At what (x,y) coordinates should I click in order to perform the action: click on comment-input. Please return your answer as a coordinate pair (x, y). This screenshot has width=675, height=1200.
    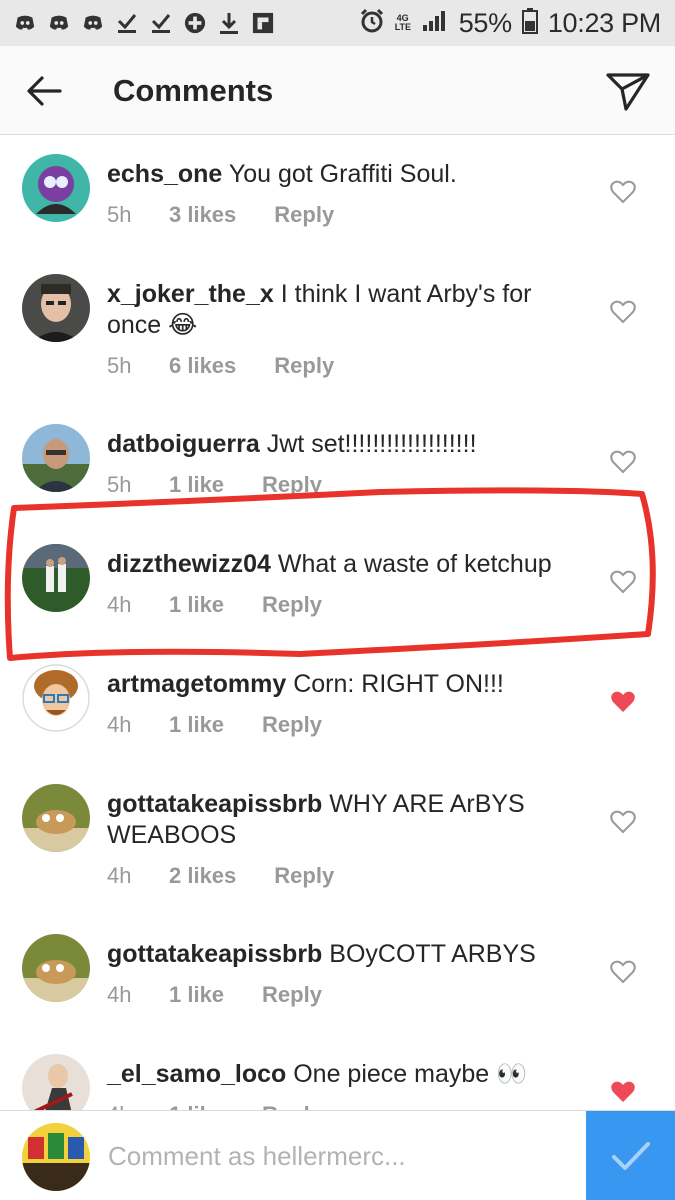
    Looking at the image, I should click on (338, 1156).